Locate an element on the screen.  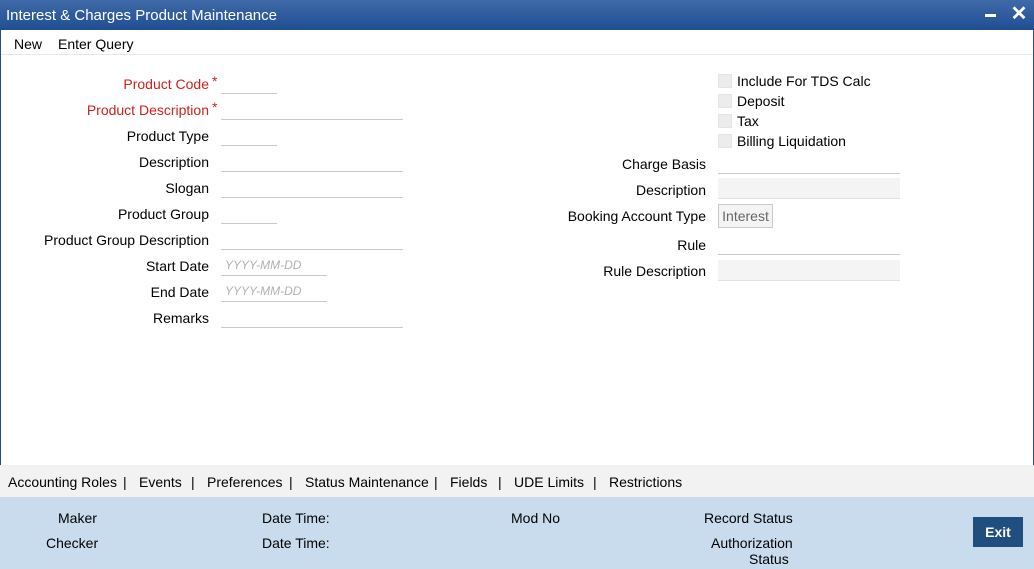
rule-description-label: Rule Description is located at coordinates (654, 271).